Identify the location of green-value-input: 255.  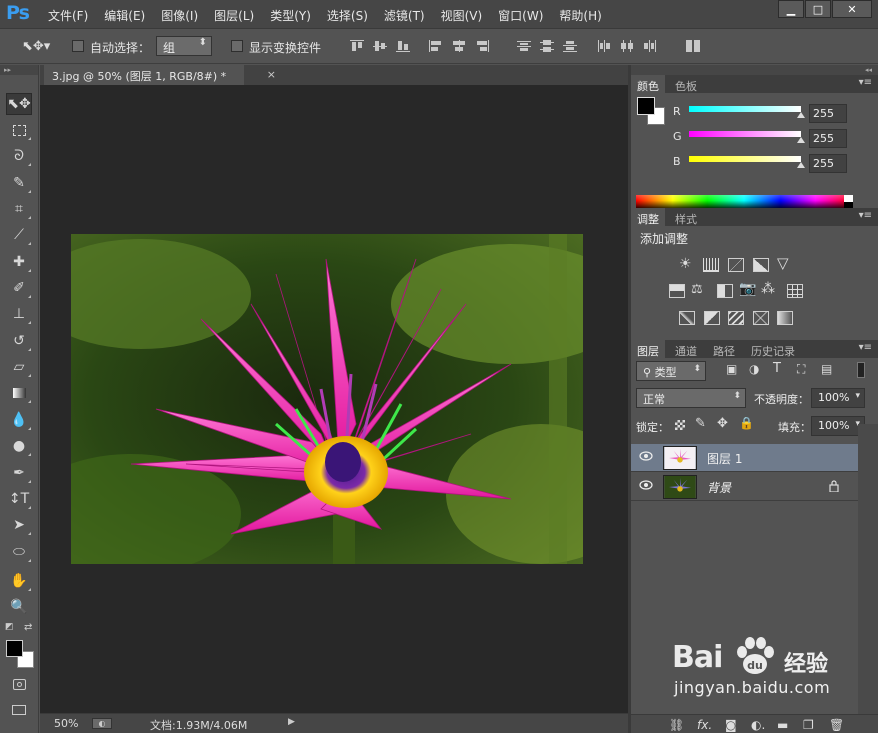
(828, 138).